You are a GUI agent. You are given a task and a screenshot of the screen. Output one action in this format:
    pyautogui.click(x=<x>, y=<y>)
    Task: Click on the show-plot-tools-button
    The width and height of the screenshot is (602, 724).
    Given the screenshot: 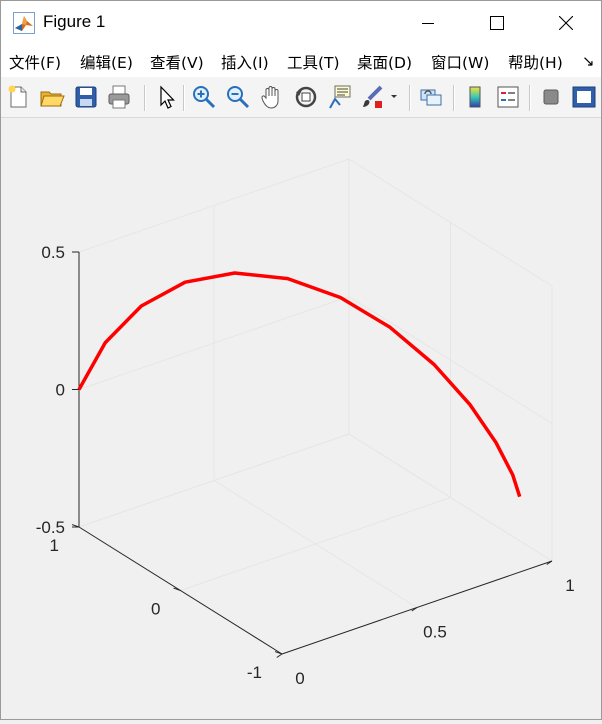 What is the action you would take?
    pyautogui.click(x=584, y=97)
    